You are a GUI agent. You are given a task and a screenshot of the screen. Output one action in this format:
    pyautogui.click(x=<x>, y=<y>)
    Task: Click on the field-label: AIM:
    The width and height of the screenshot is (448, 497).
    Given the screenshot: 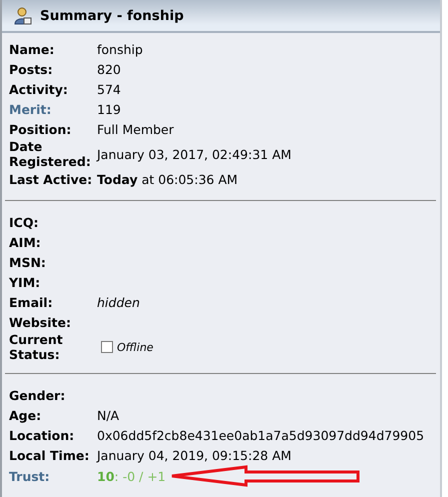 What is the action you would take?
    pyautogui.click(x=25, y=242)
    